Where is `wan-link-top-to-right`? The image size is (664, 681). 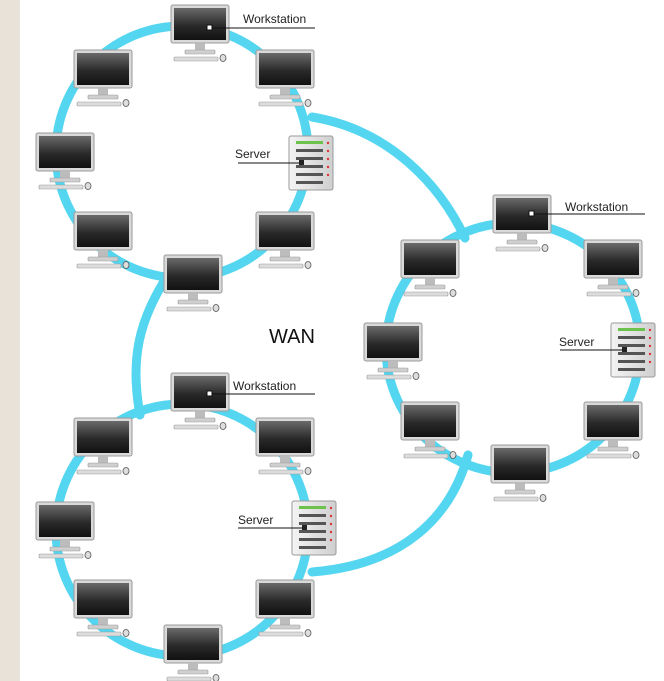
wan-link-top-to-right is located at coordinates (388, 177).